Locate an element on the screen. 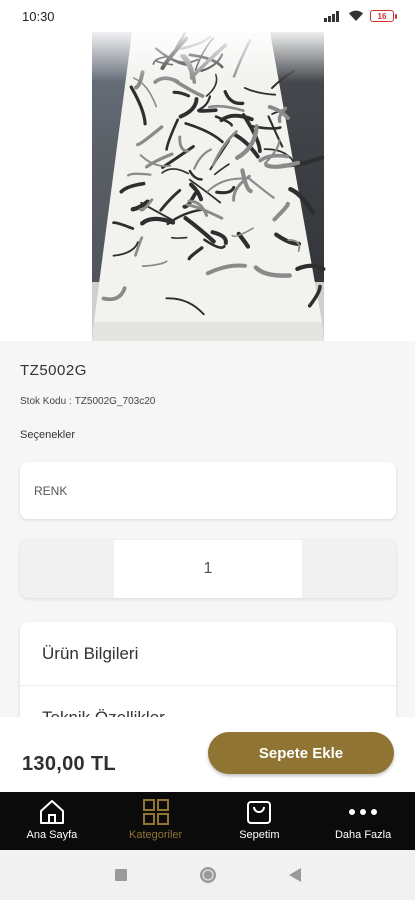 The image size is (415, 900). add-to-cart-bar: 130,00 TL Sepete Ekle is located at coordinates (207, 754).